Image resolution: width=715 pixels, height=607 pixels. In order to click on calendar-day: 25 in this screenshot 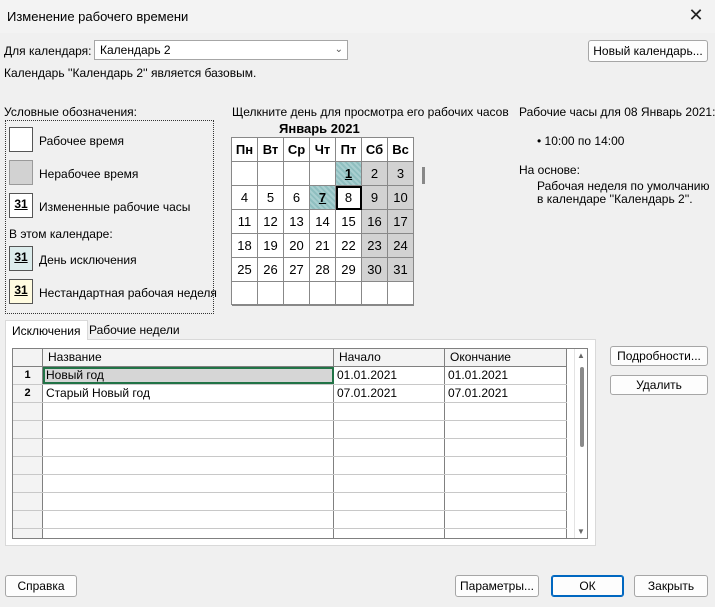, I will do `click(245, 270)`.